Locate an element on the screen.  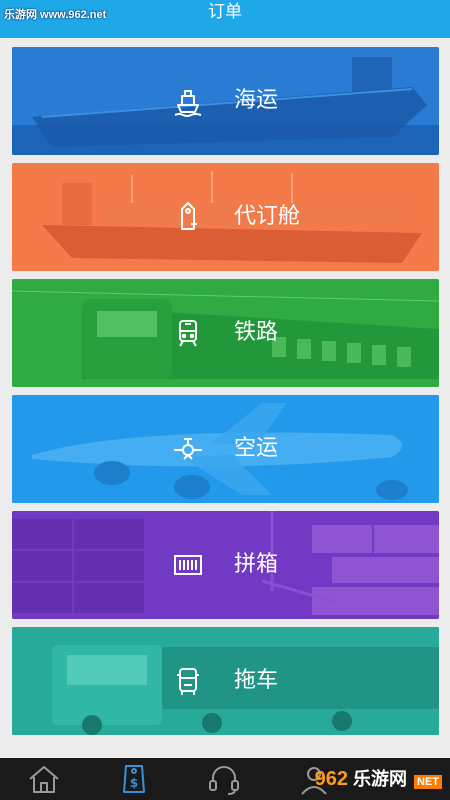
card-consolidation: 拼箱 is located at coordinates (225, 565).